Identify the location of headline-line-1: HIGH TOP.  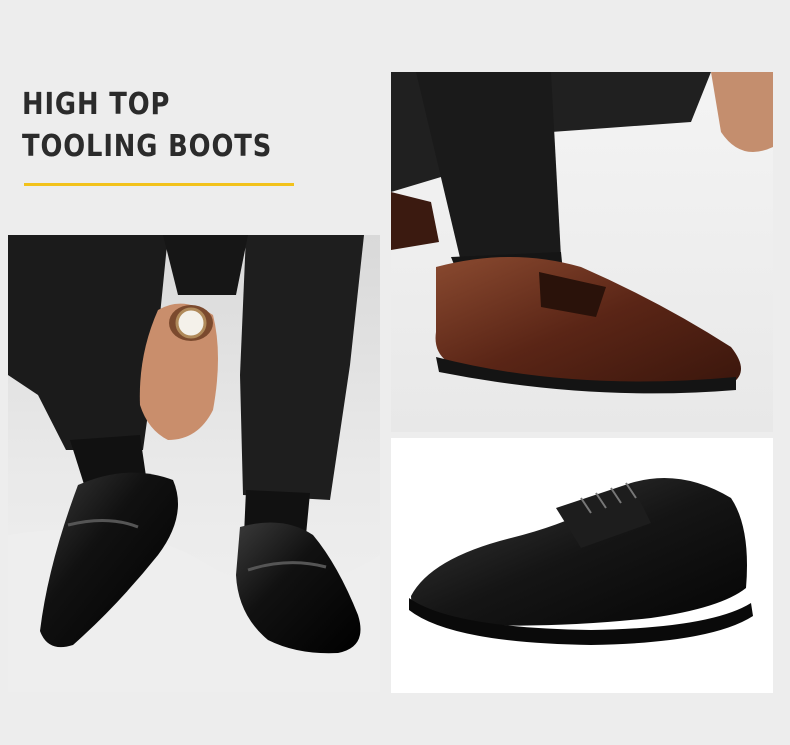
(96, 104).